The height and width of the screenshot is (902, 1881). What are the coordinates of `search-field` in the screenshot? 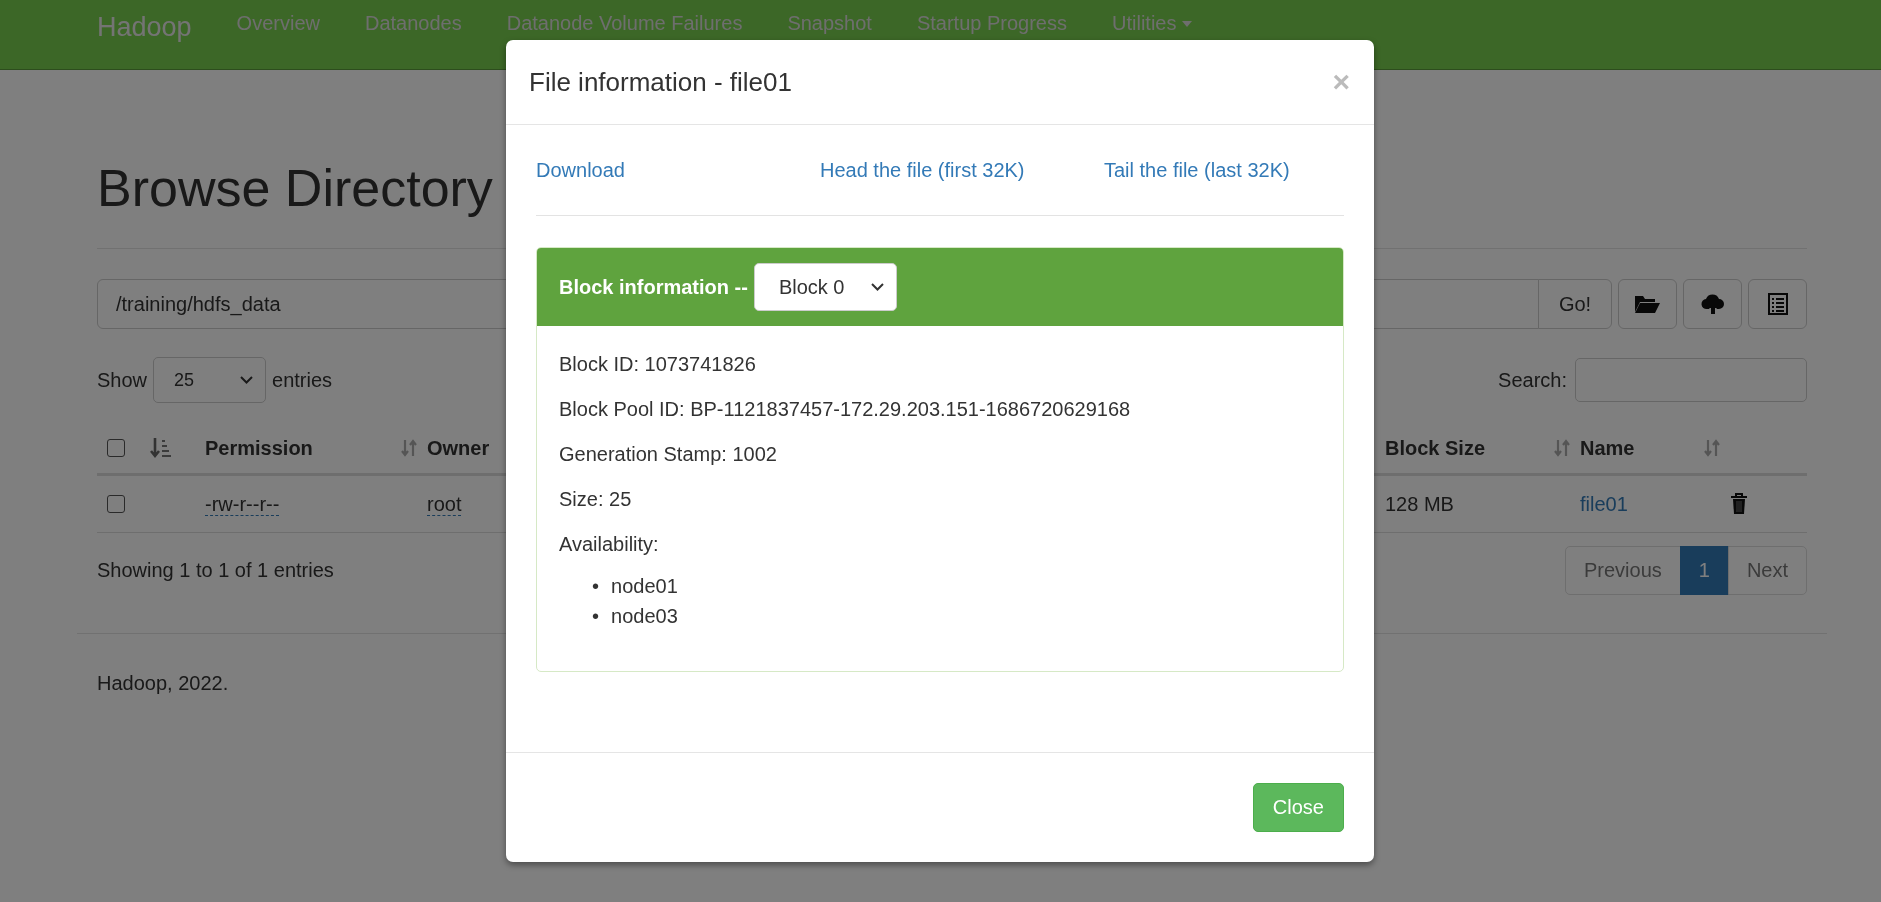 It's located at (1691, 380).